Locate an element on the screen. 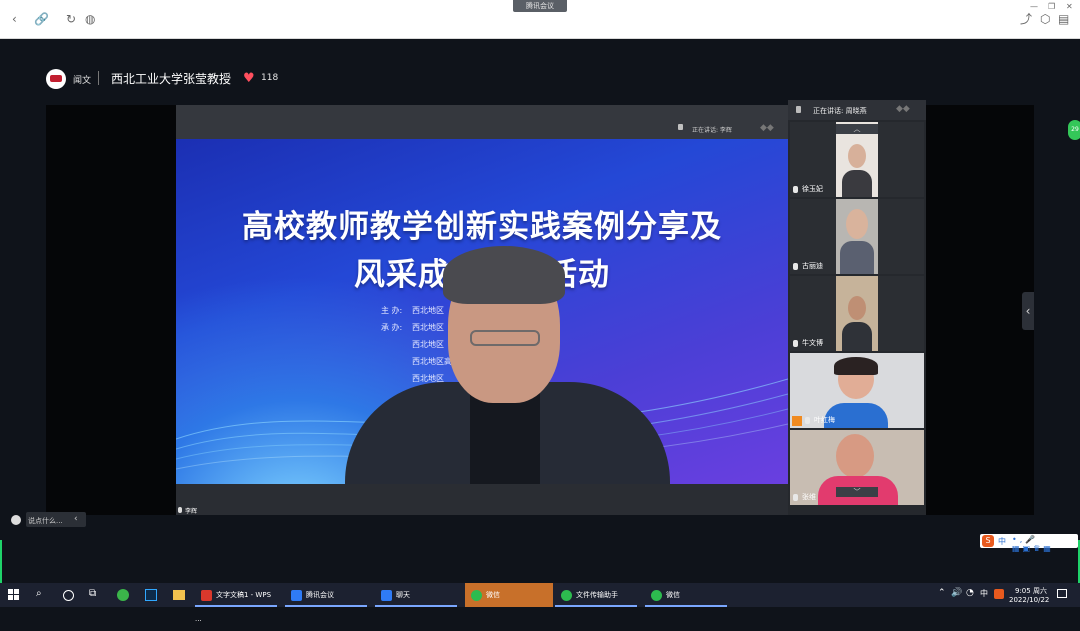 This screenshot has height=631, width=1080. note-icon: ▤ is located at coordinates (1063, 19).